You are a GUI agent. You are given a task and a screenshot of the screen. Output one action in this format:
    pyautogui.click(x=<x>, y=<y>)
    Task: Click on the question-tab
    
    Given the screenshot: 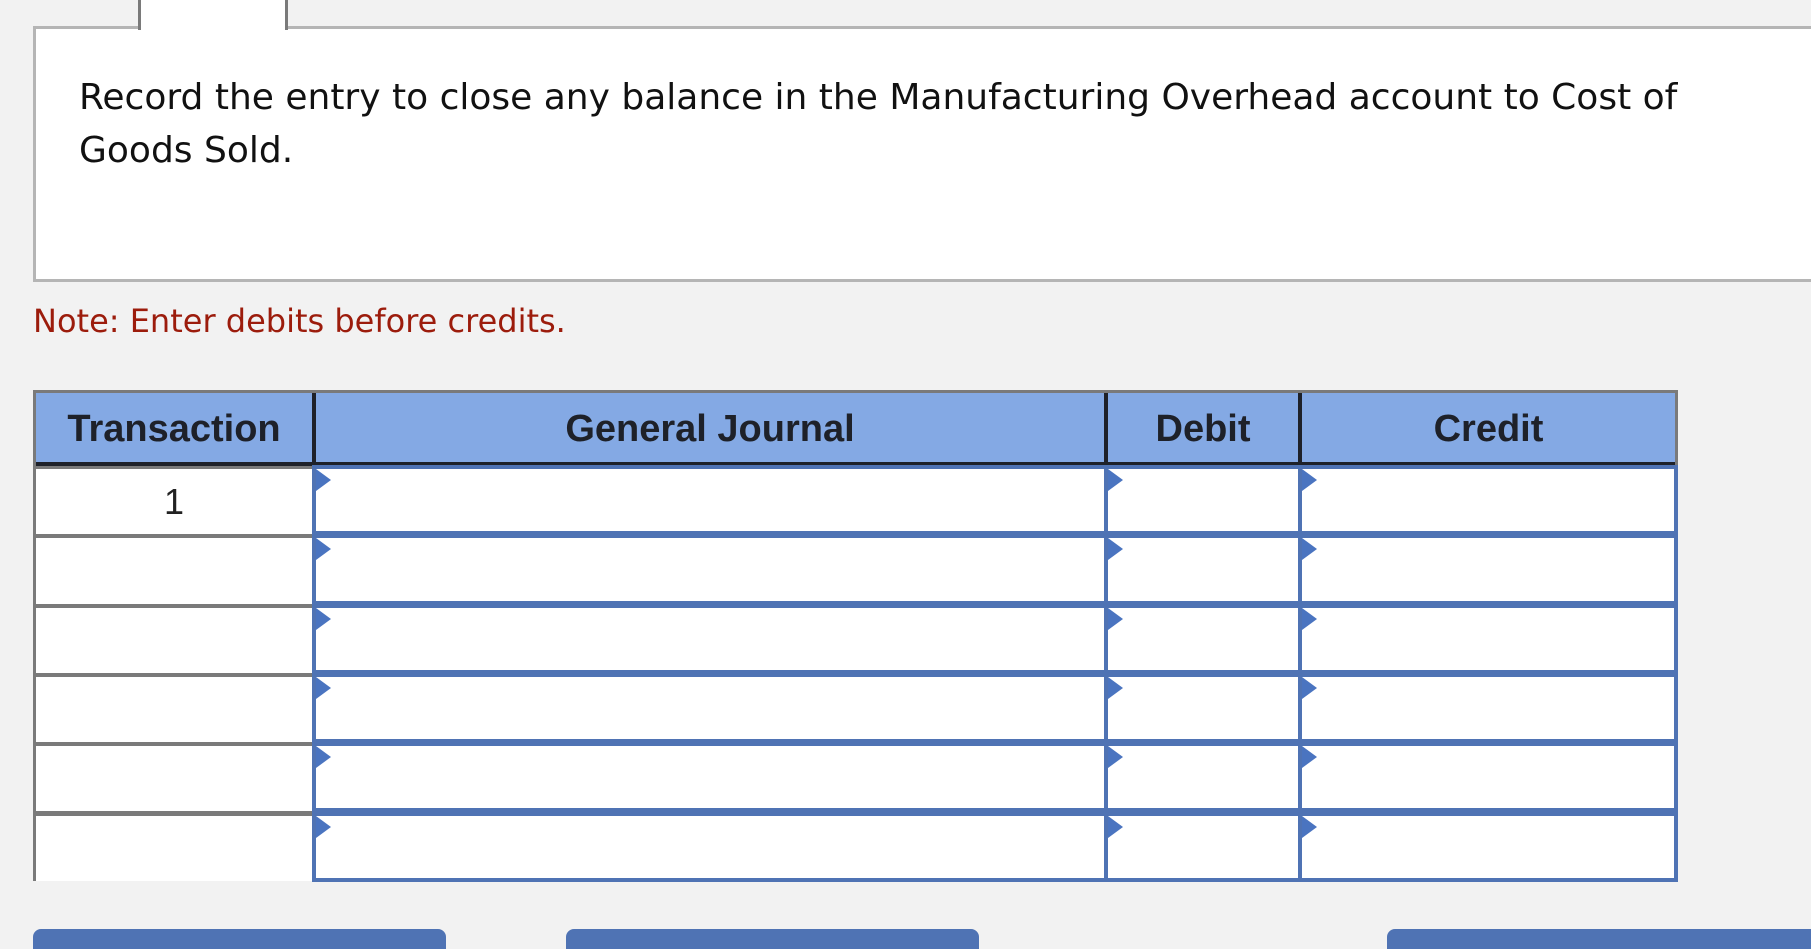 What is the action you would take?
    pyautogui.click(x=213, y=15)
    